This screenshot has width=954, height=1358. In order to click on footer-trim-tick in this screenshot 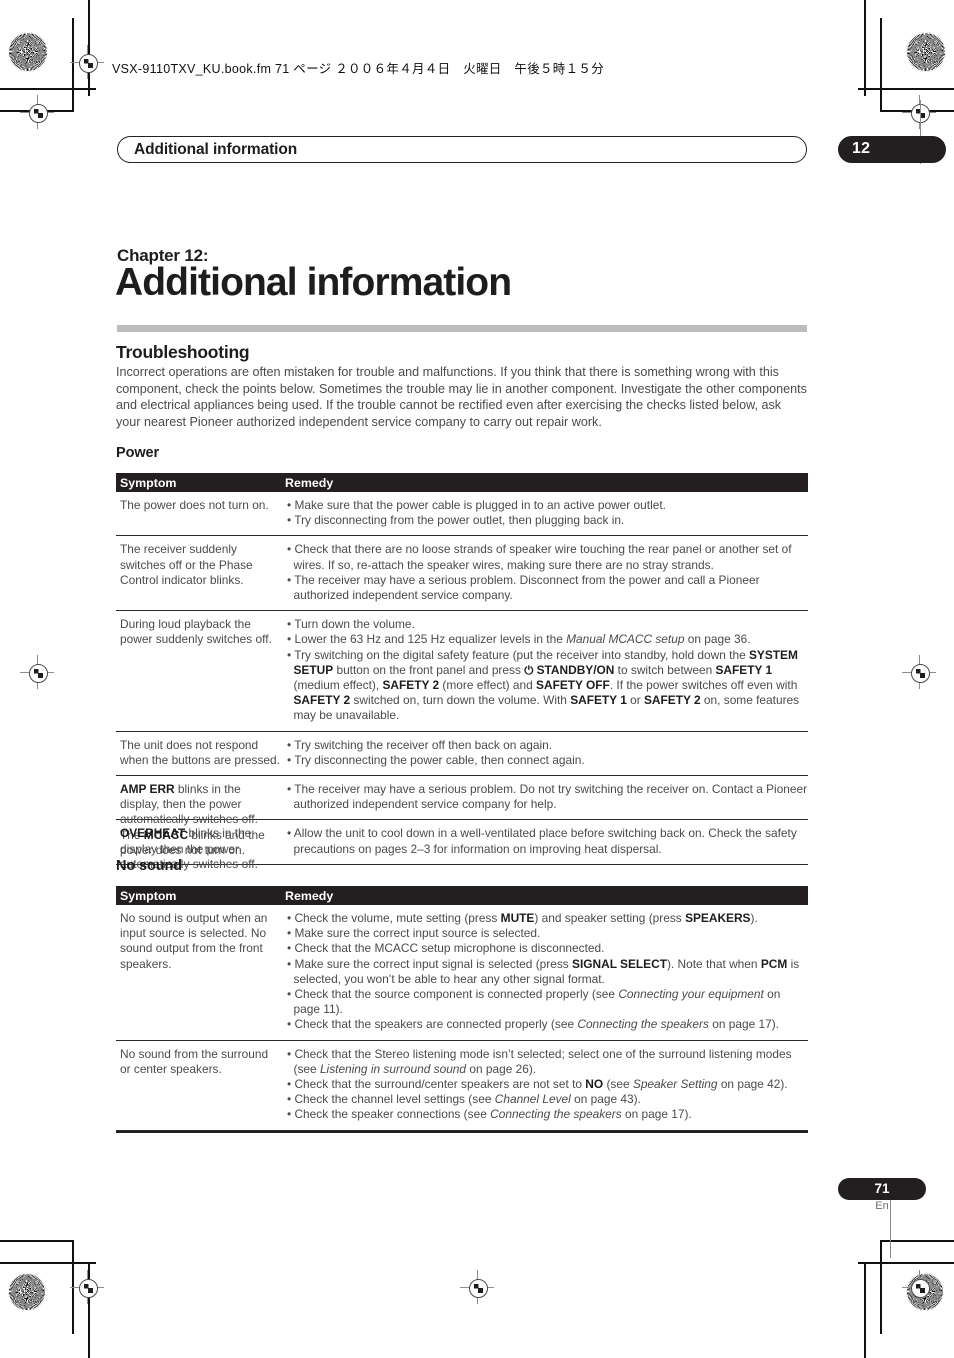, I will do `click(890, 1229)`.